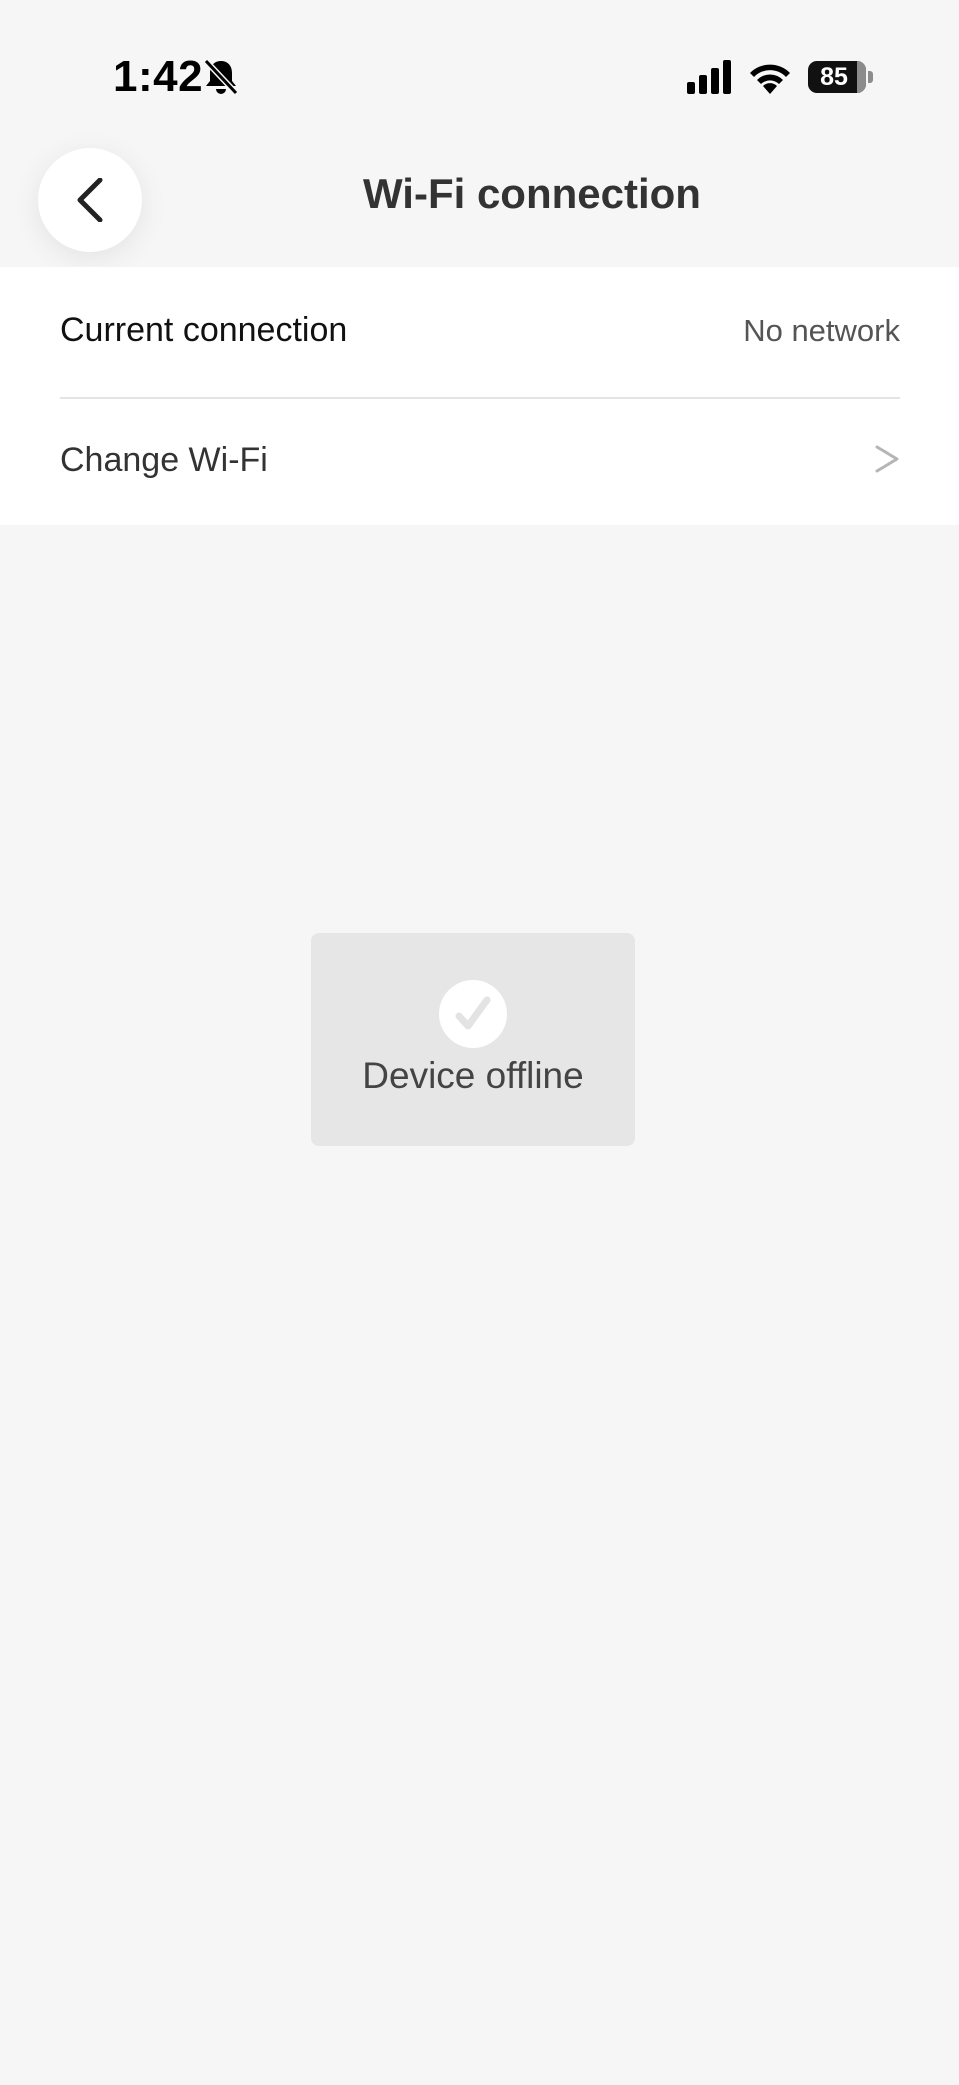 This screenshot has width=959, height=2085. I want to click on battery-level: 85, so click(834, 77).